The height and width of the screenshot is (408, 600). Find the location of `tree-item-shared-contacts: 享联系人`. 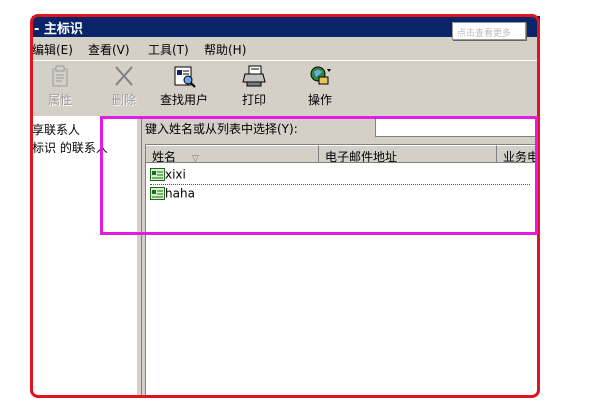

tree-item-shared-contacts: 享联系人 is located at coordinates (56, 129).